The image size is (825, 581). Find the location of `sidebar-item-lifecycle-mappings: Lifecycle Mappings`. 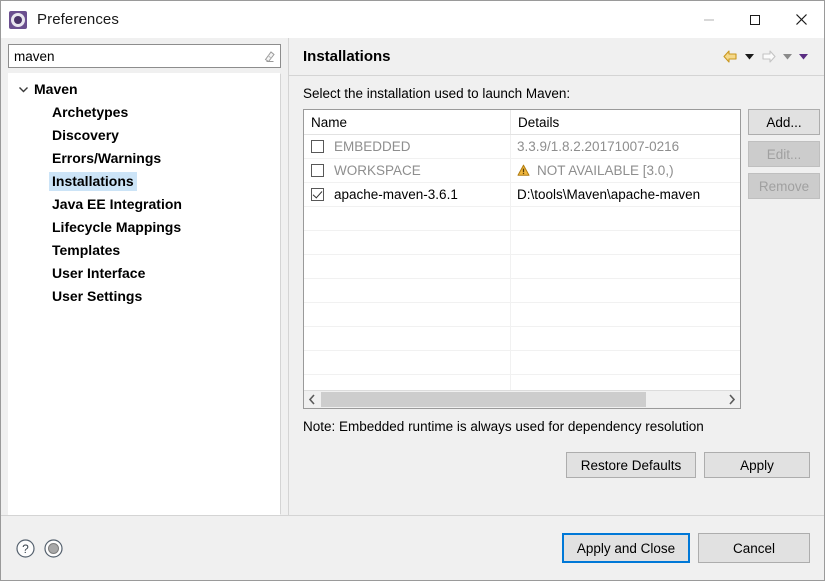

sidebar-item-lifecycle-mappings: Lifecycle Mappings is located at coordinates (144, 227).